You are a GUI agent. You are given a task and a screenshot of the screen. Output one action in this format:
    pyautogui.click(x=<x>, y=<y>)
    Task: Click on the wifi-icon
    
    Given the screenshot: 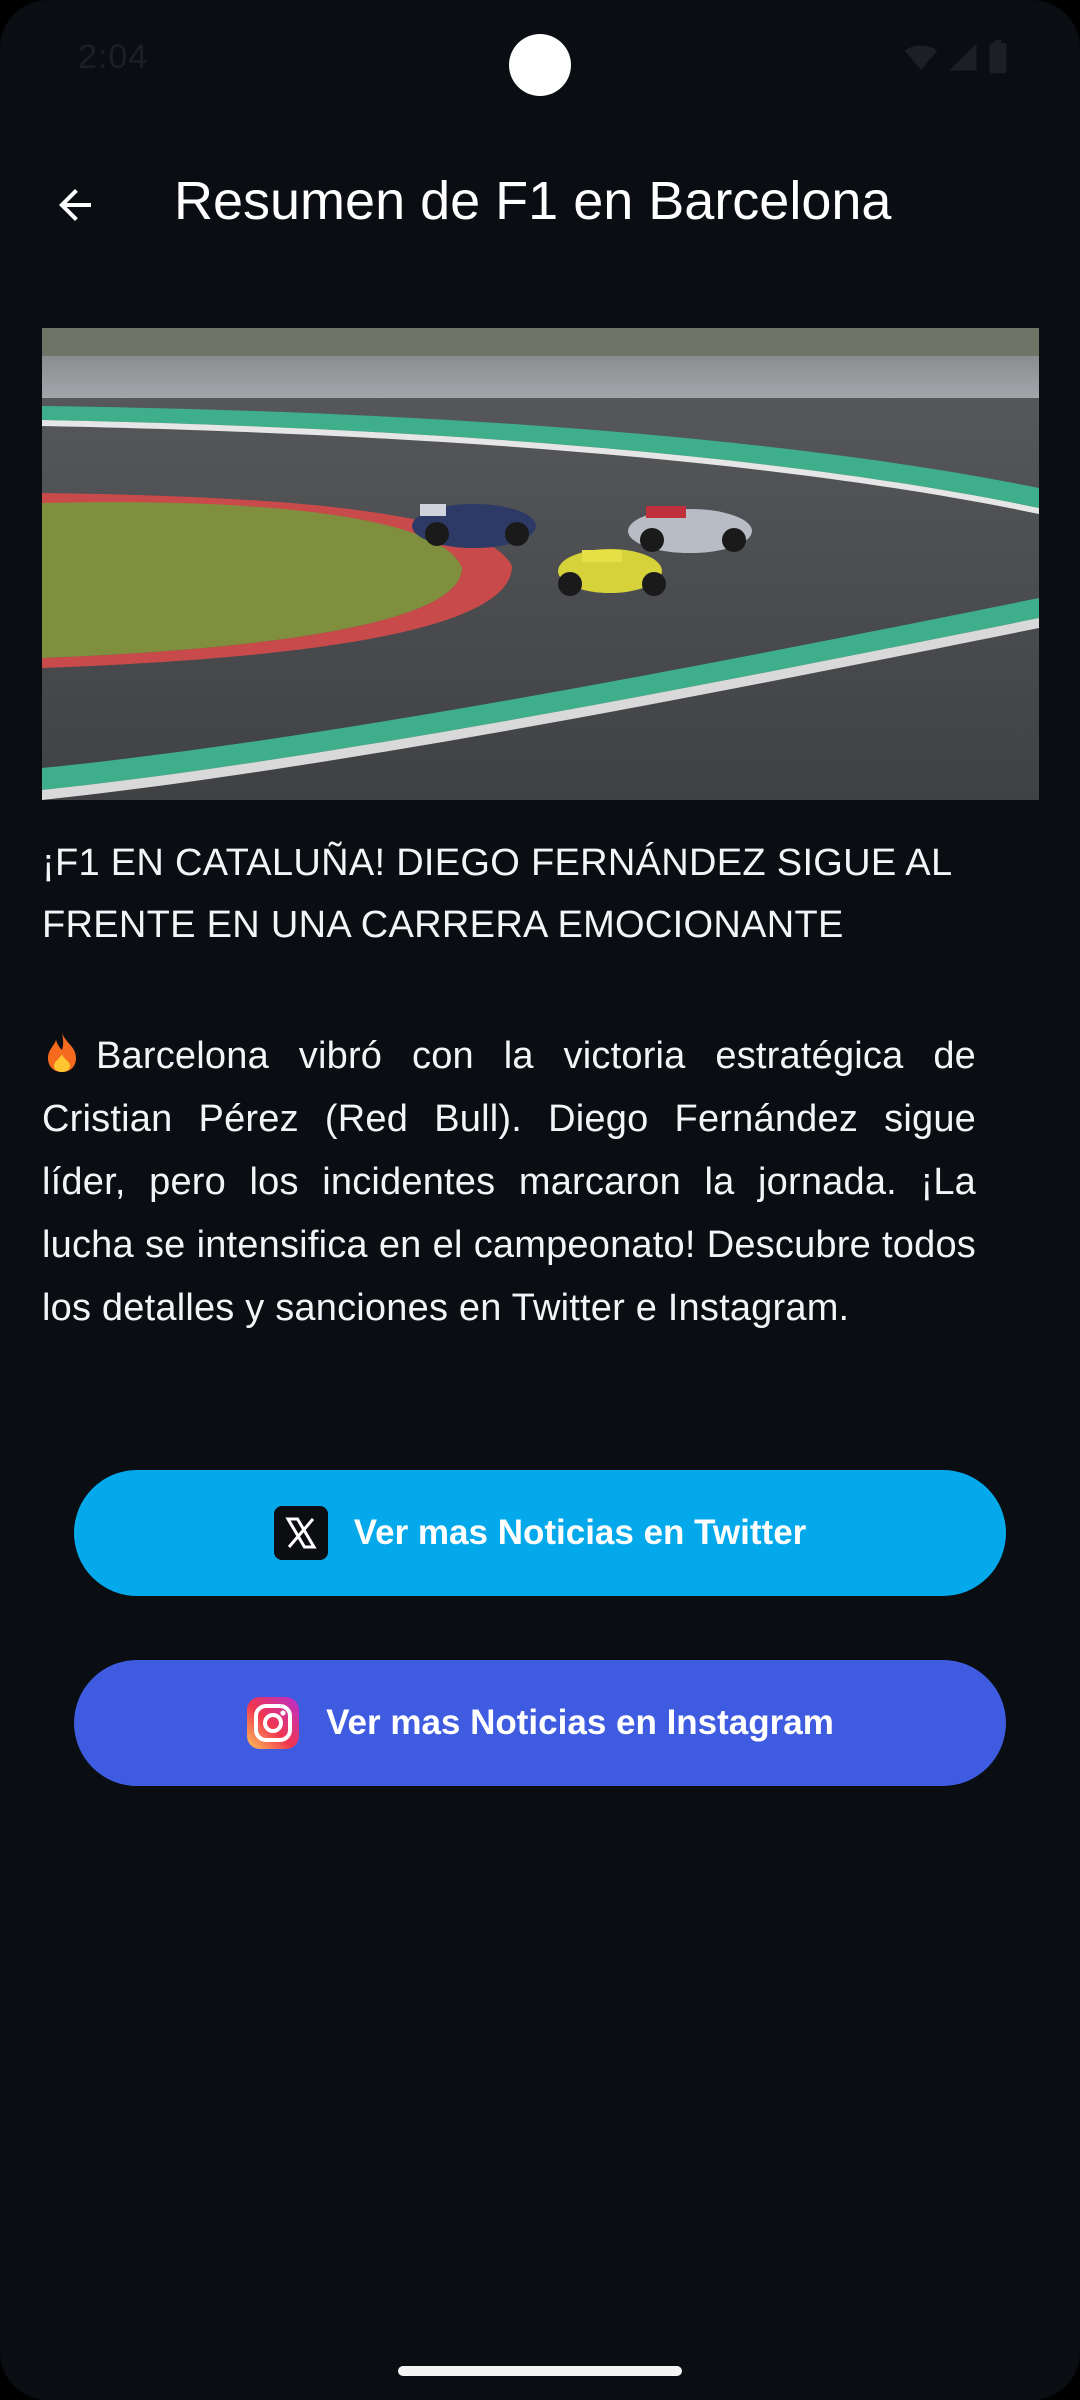 What is the action you would take?
    pyautogui.click(x=921, y=57)
    